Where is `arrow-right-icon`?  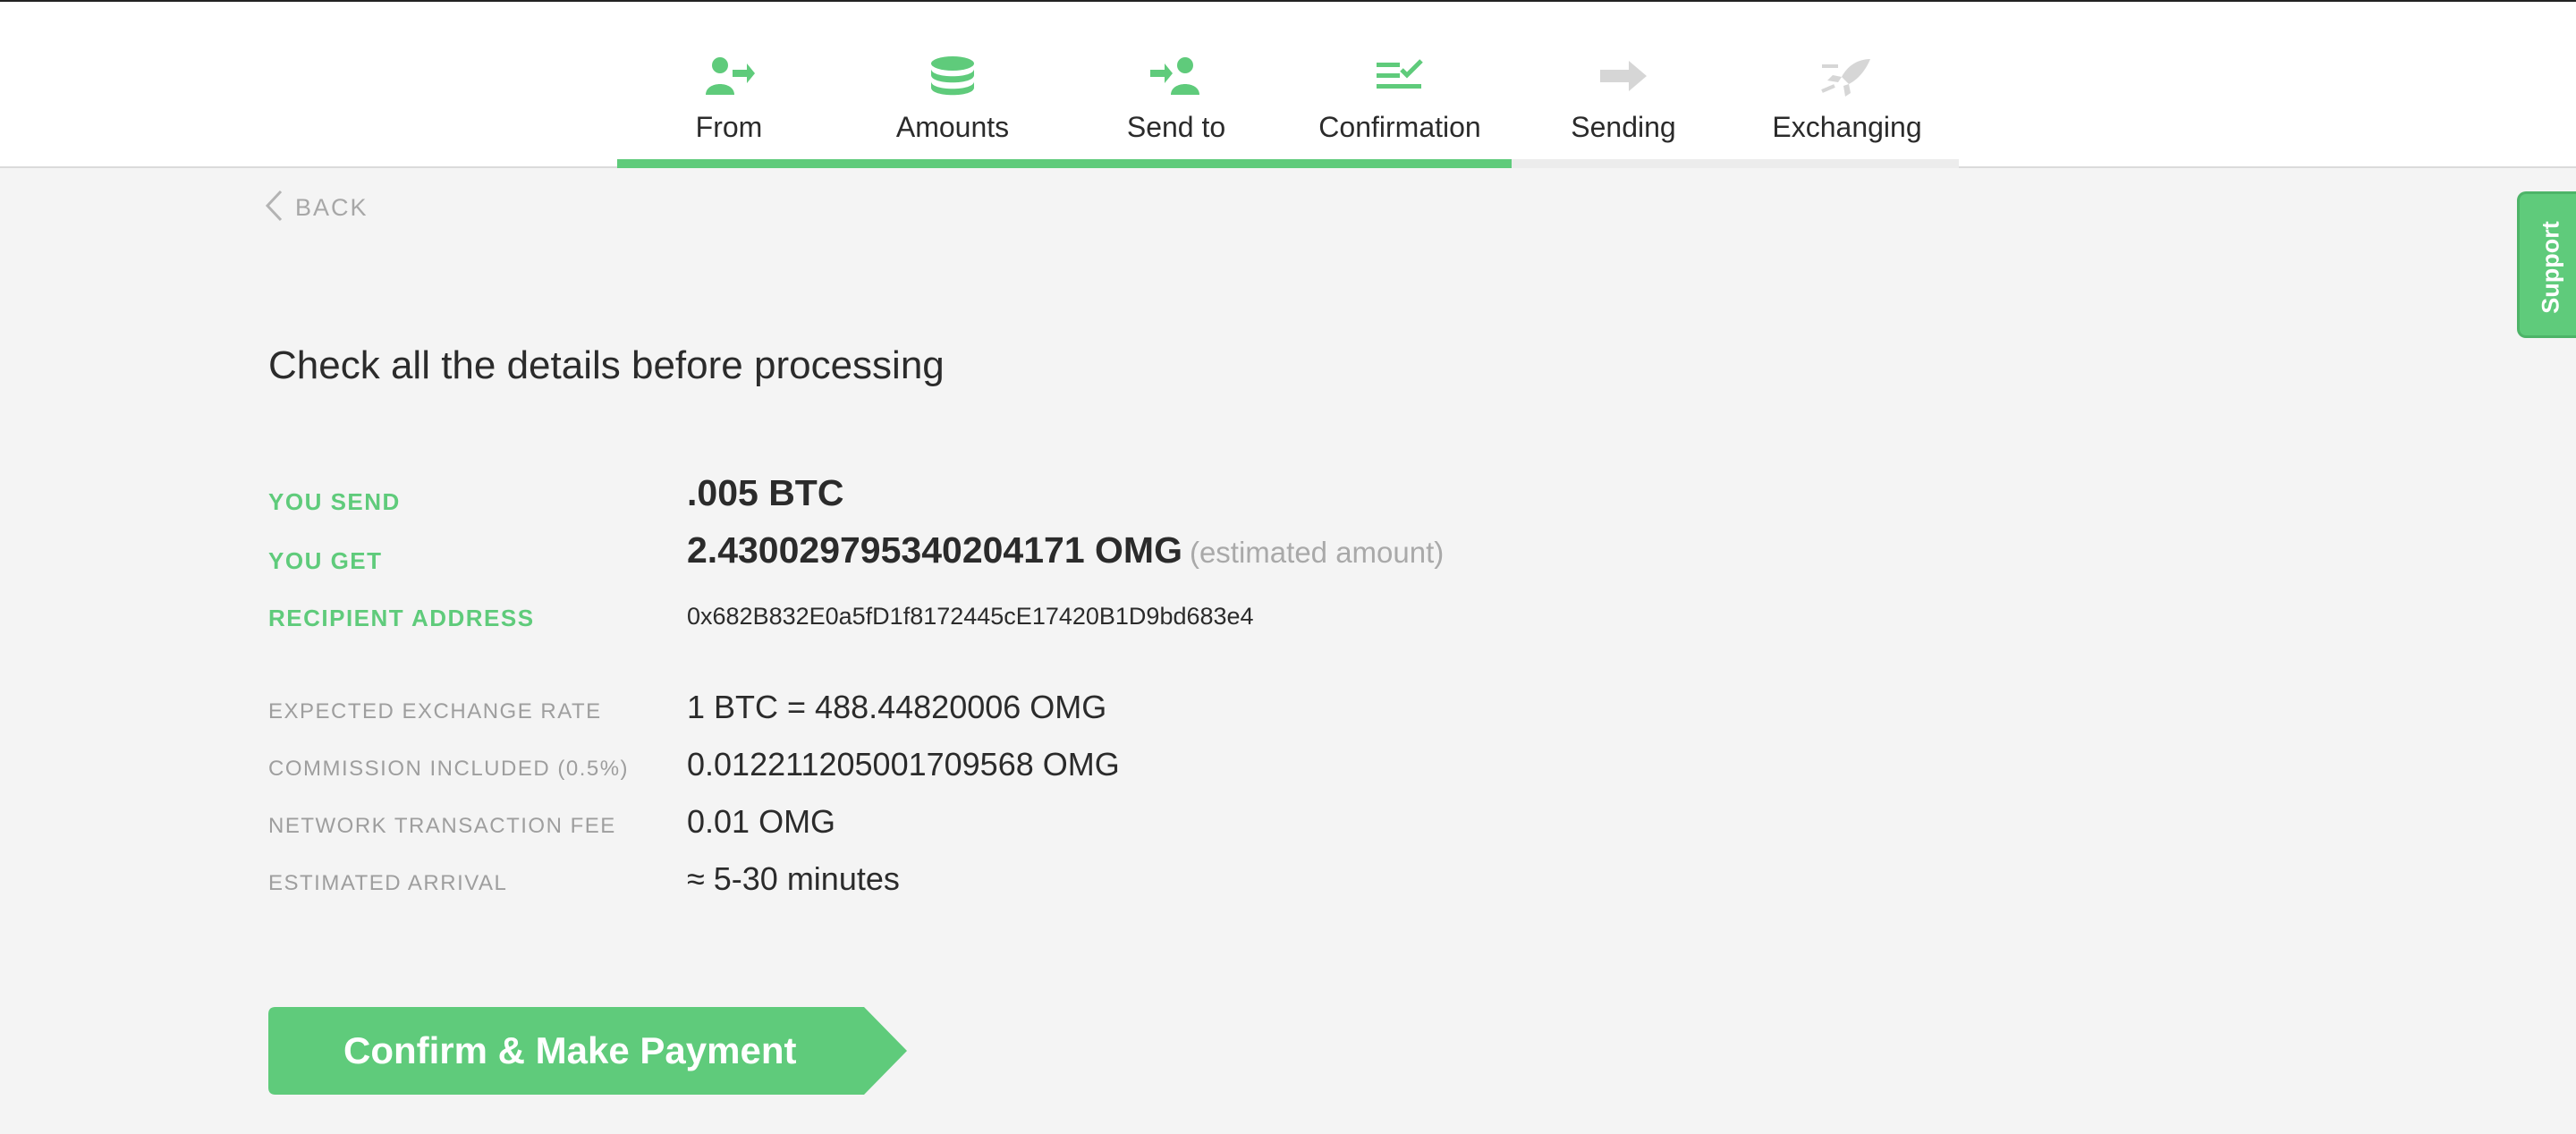
arrow-right-icon is located at coordinates (1623, 76).